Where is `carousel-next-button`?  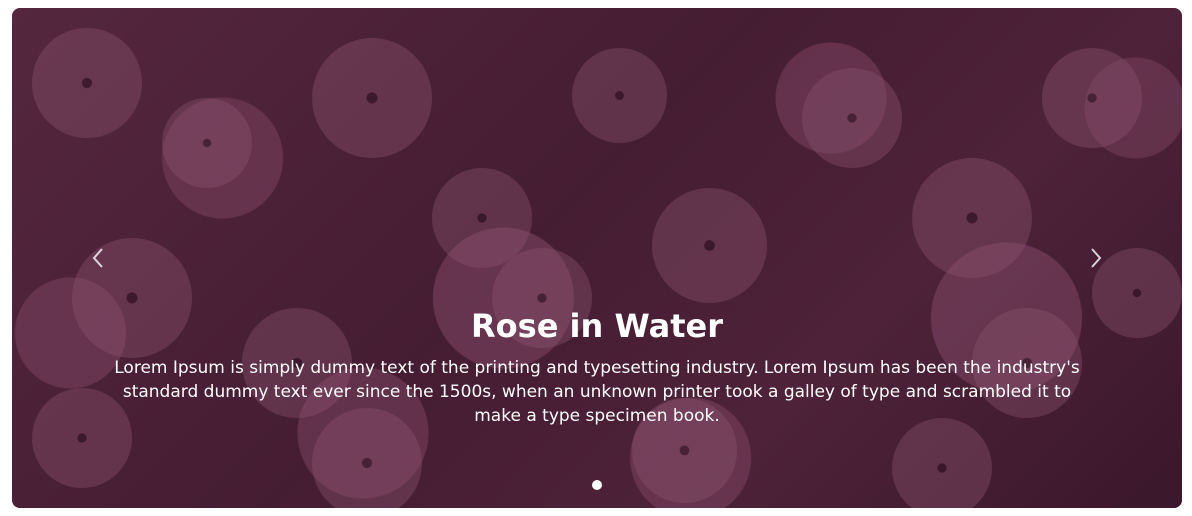 carousel-next-button is located at coordinates (1096, 258).